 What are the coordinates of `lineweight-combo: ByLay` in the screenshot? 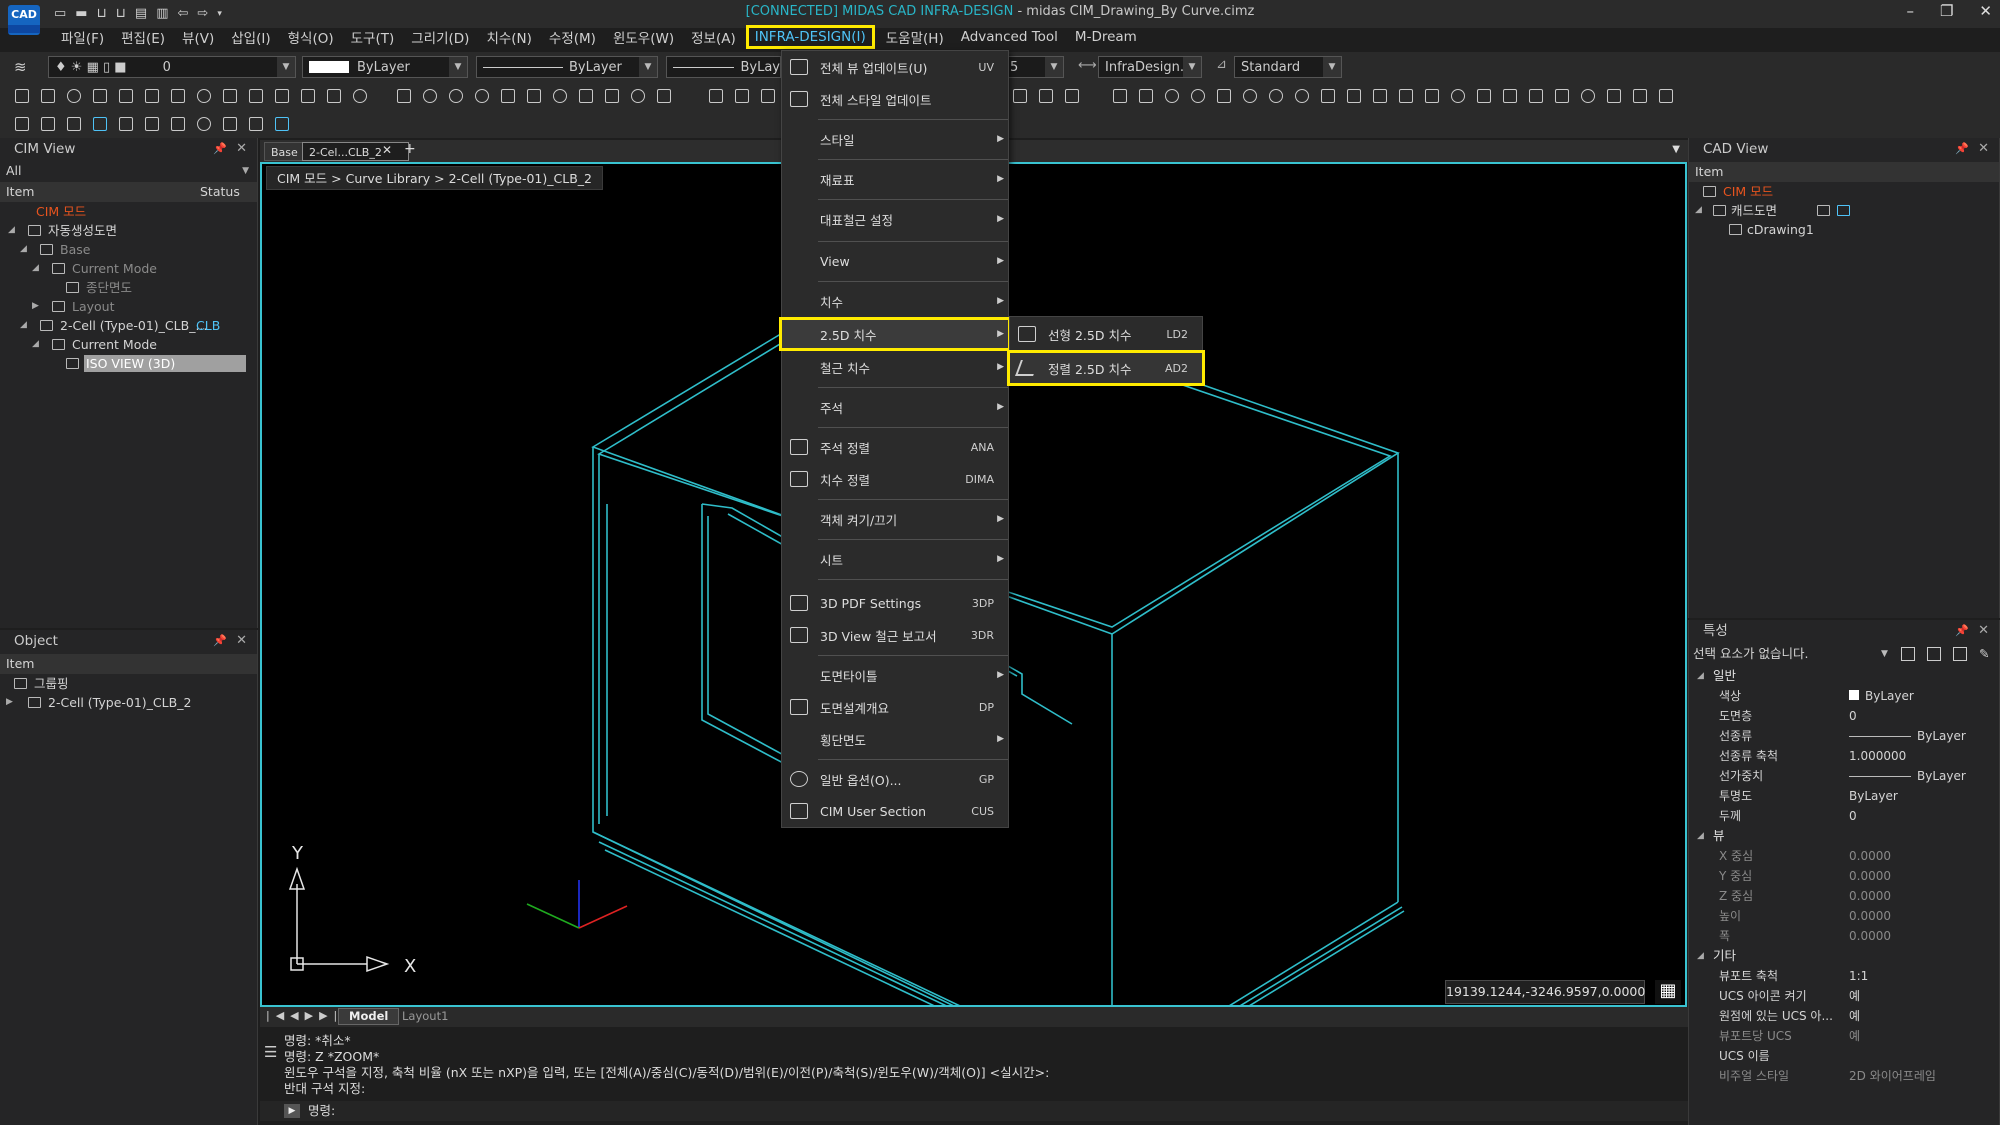 It's located at (723, 67).